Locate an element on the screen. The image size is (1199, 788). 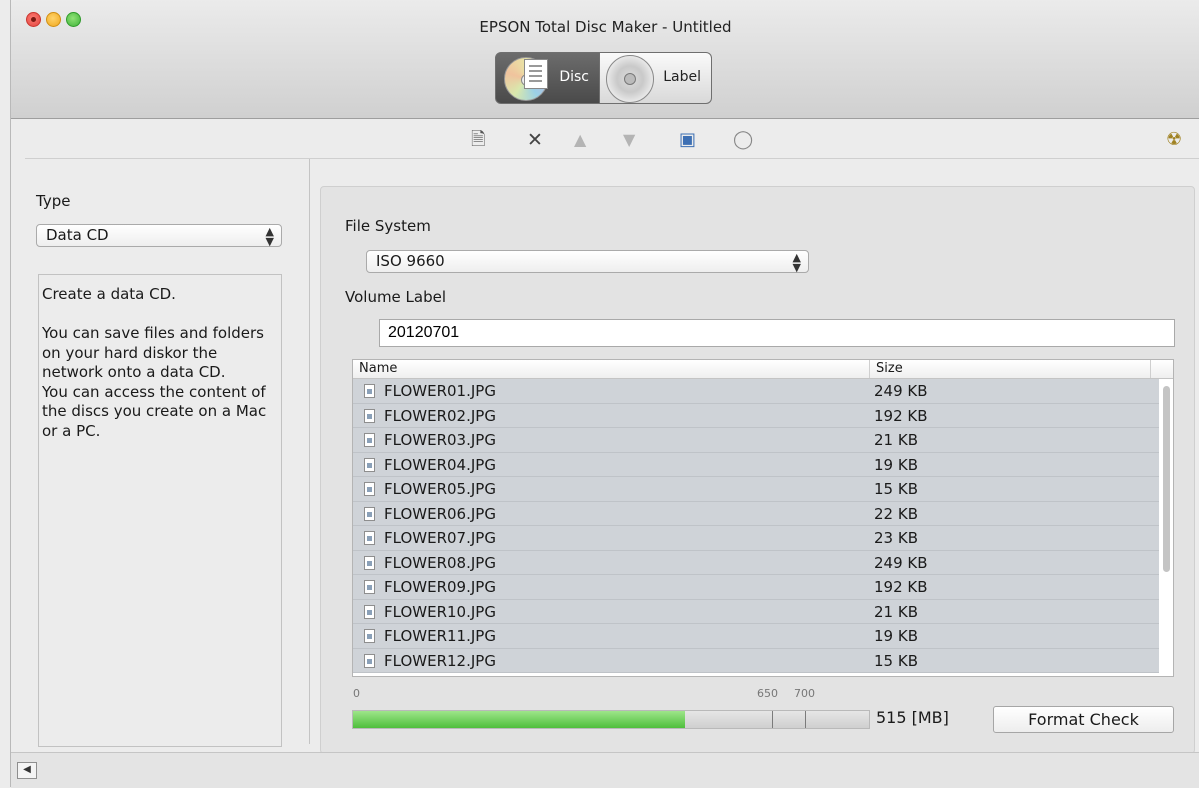
volume-label-input is located at coordinates (777, 333).